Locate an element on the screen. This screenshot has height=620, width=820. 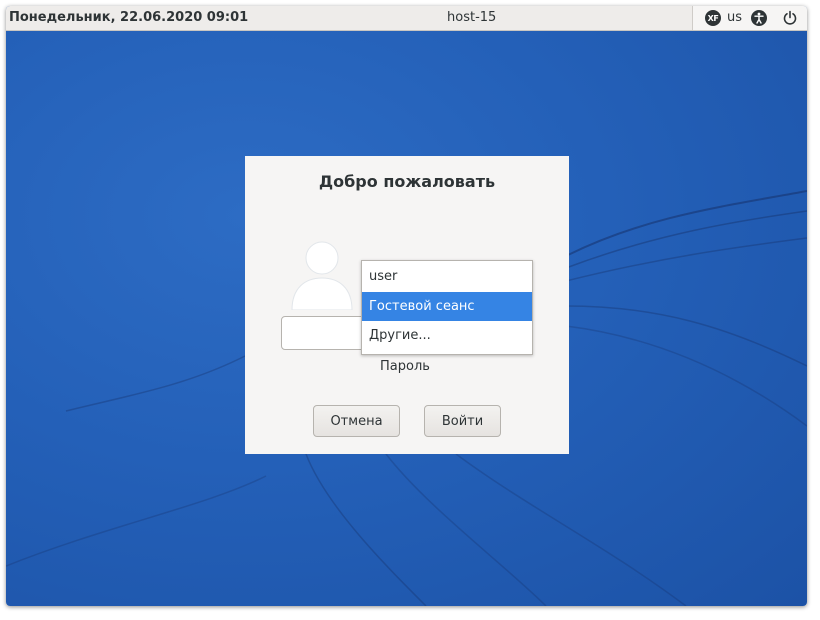
xf-icon: XF is located at coordinates (713, 18).